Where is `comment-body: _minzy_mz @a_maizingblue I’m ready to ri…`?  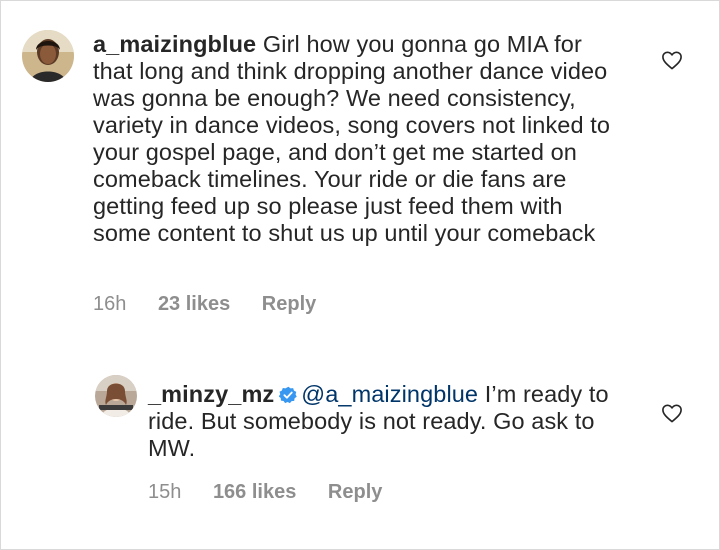
comment-body: _minzy_mz @a_maizingblue I’m ready to ri… is located at coordinates (383, 421).